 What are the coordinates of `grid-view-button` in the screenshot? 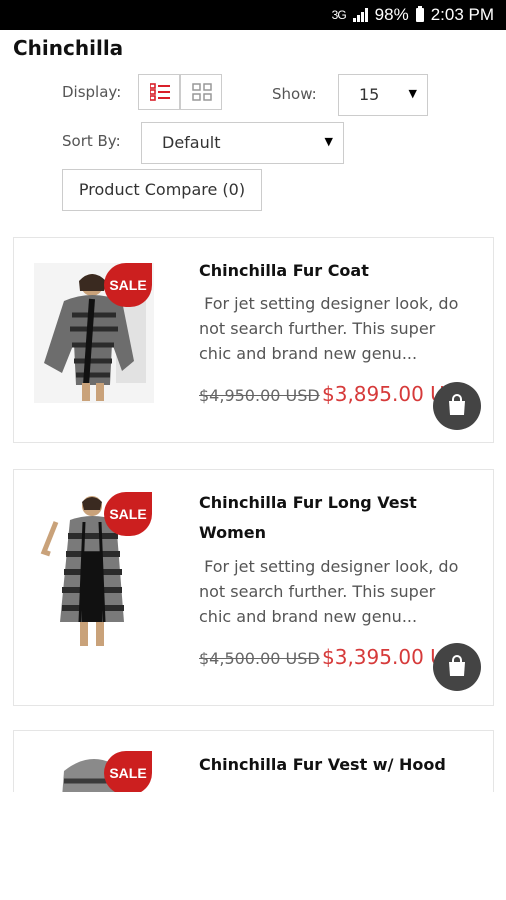 It's located at (201, 92).